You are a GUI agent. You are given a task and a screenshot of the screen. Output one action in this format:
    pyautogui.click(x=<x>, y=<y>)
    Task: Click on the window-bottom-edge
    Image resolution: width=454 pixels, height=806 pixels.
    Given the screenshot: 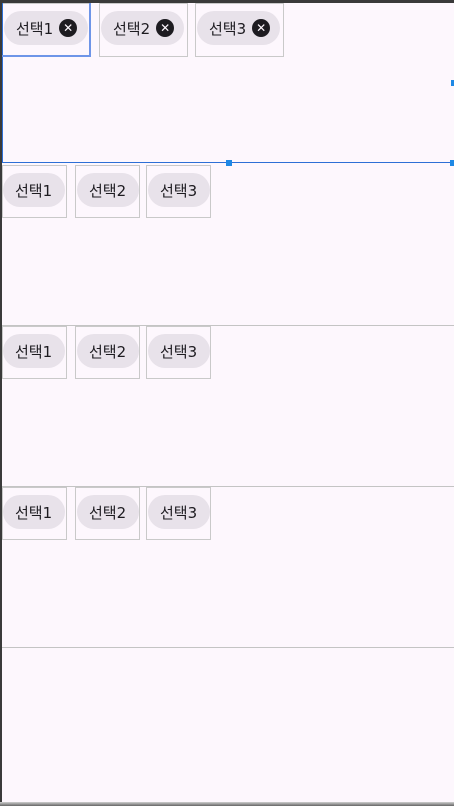 What is the action you would take?
    pyautogui.click(x=227, y=804)
    